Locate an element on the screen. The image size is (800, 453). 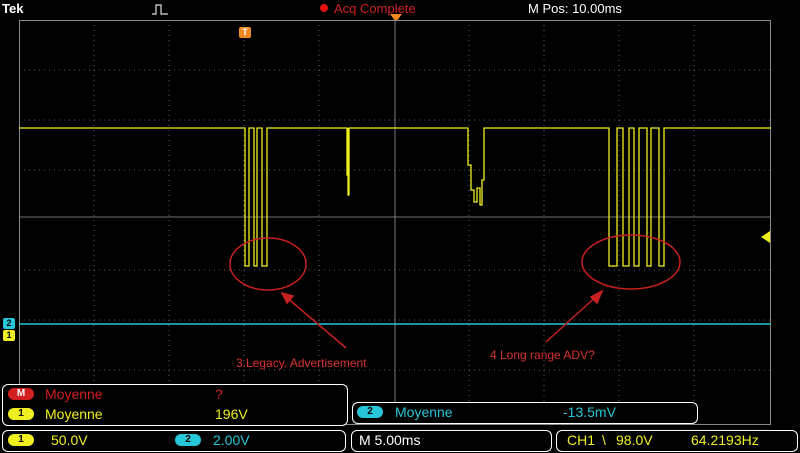
trigger-level-arrow-icon is located at coordinates (765, 237).